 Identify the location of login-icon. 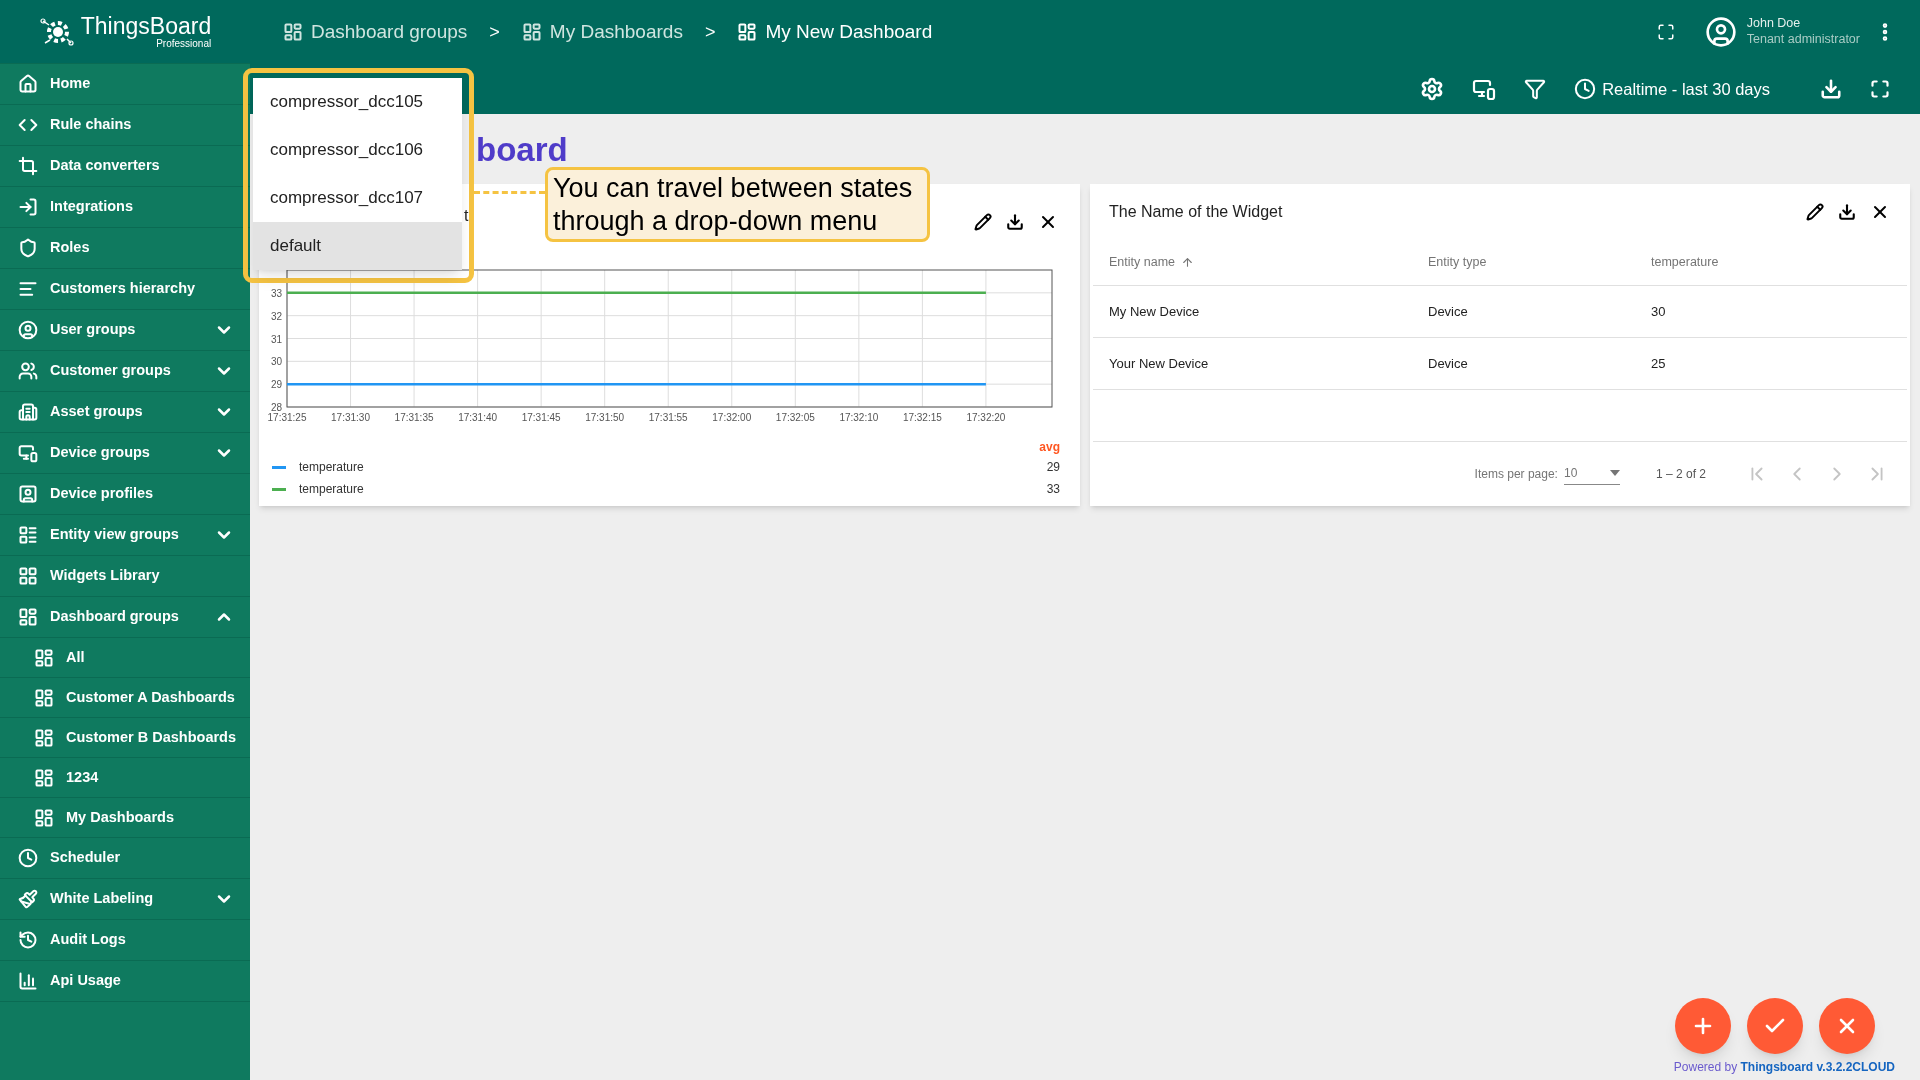
(28, 207).